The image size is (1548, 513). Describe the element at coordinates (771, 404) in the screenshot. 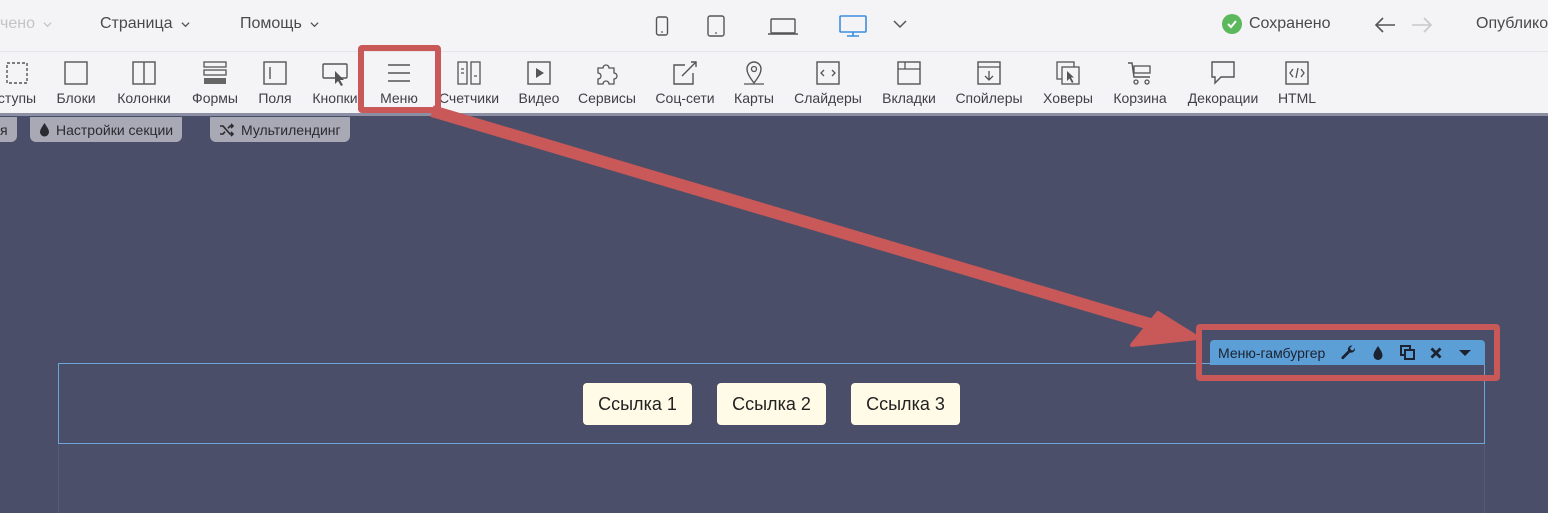

I see `menu-link-2: Ссылка 2` at that location.